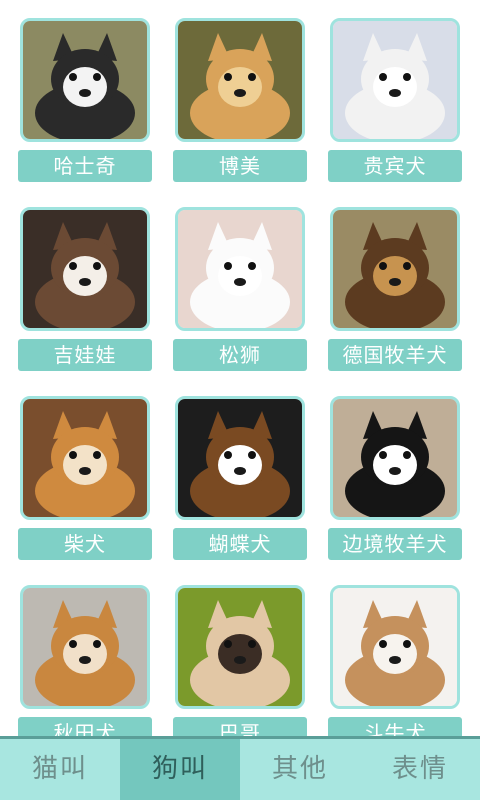 The width and height of the screenshot is (480, 800). What do you see at coordinates (395, 726) in the screenshot?
I see `breed-label: 斗牛犬` at bounding box center [395, 726].